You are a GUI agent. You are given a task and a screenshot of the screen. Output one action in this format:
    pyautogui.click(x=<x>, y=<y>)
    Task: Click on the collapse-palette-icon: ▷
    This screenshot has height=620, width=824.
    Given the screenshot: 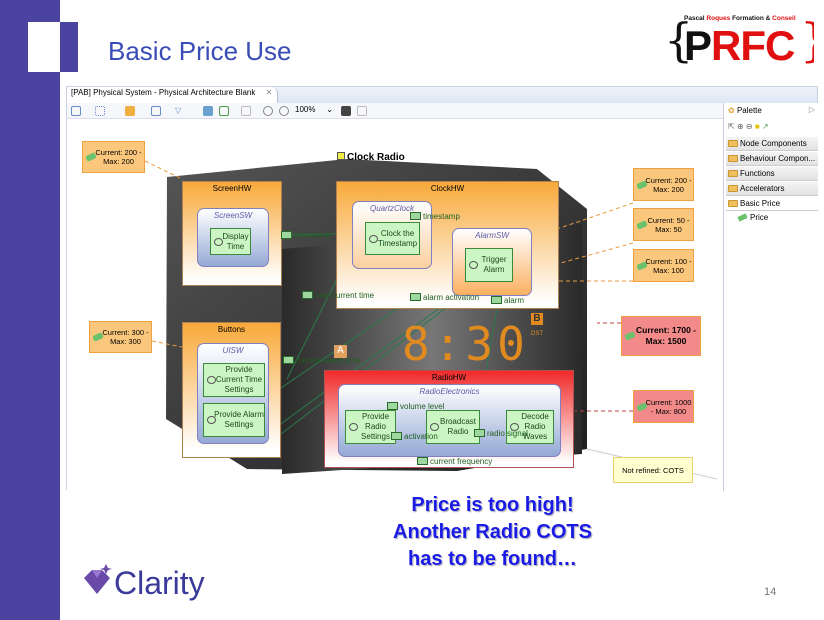 What is the action you would take?
    pyautogui.click(x=812, y=109)
    